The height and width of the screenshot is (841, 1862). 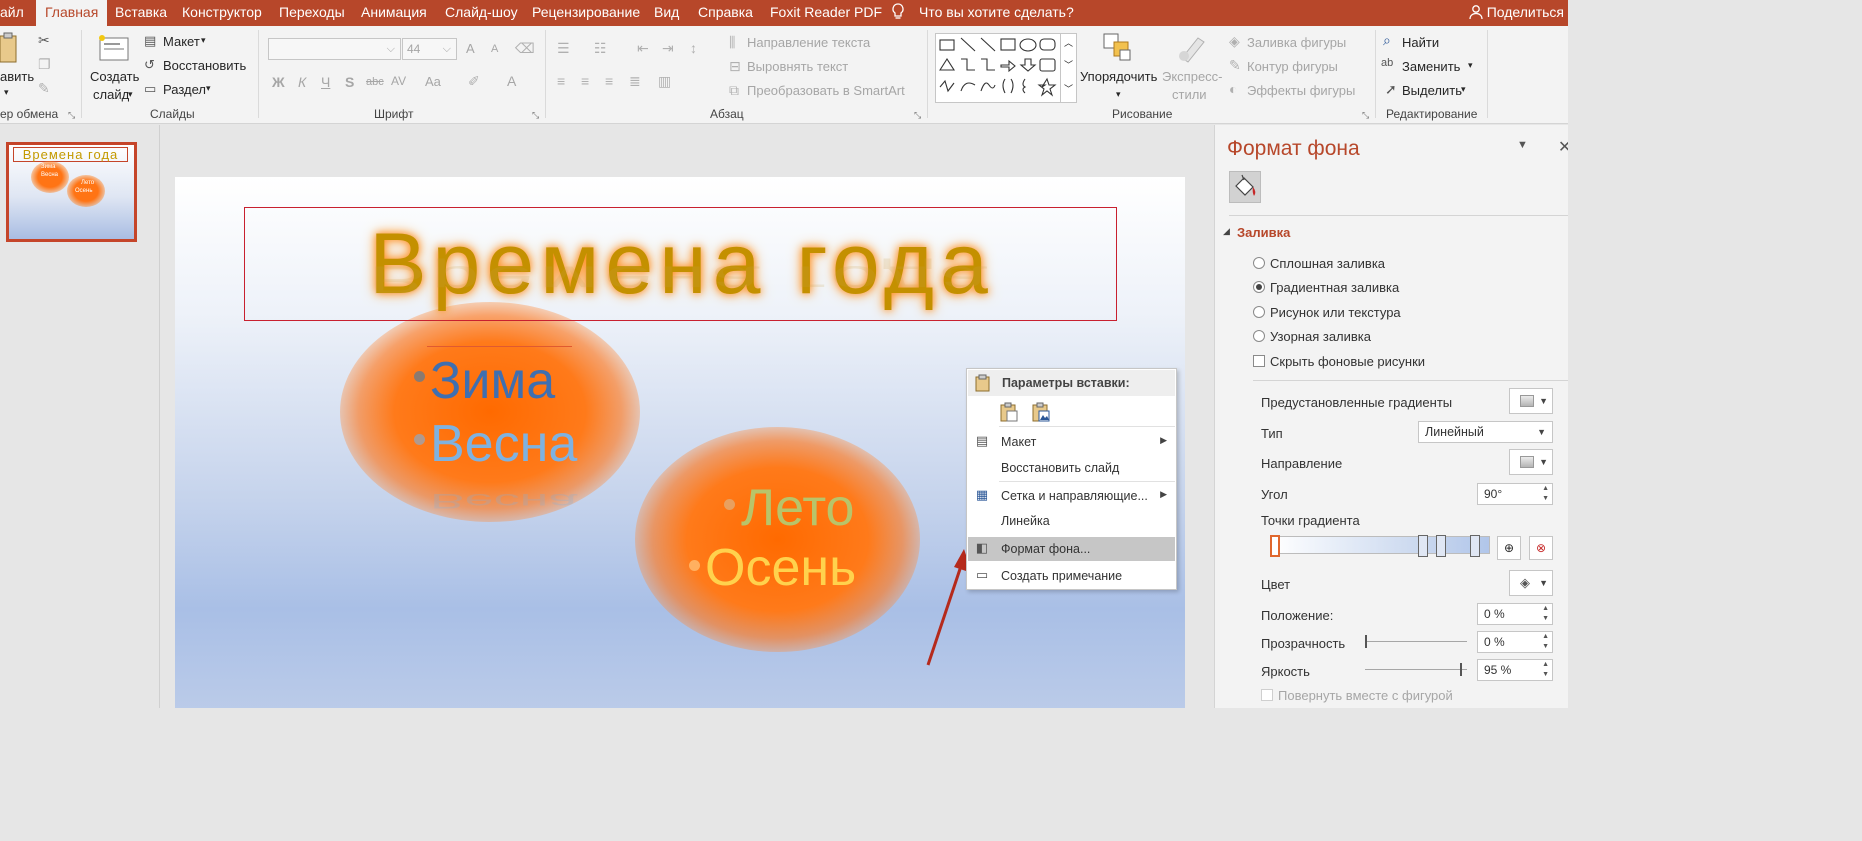 I want to click on gallery-scroll: ︿ ﹀ ﹀, so click(x=1068, y=68).